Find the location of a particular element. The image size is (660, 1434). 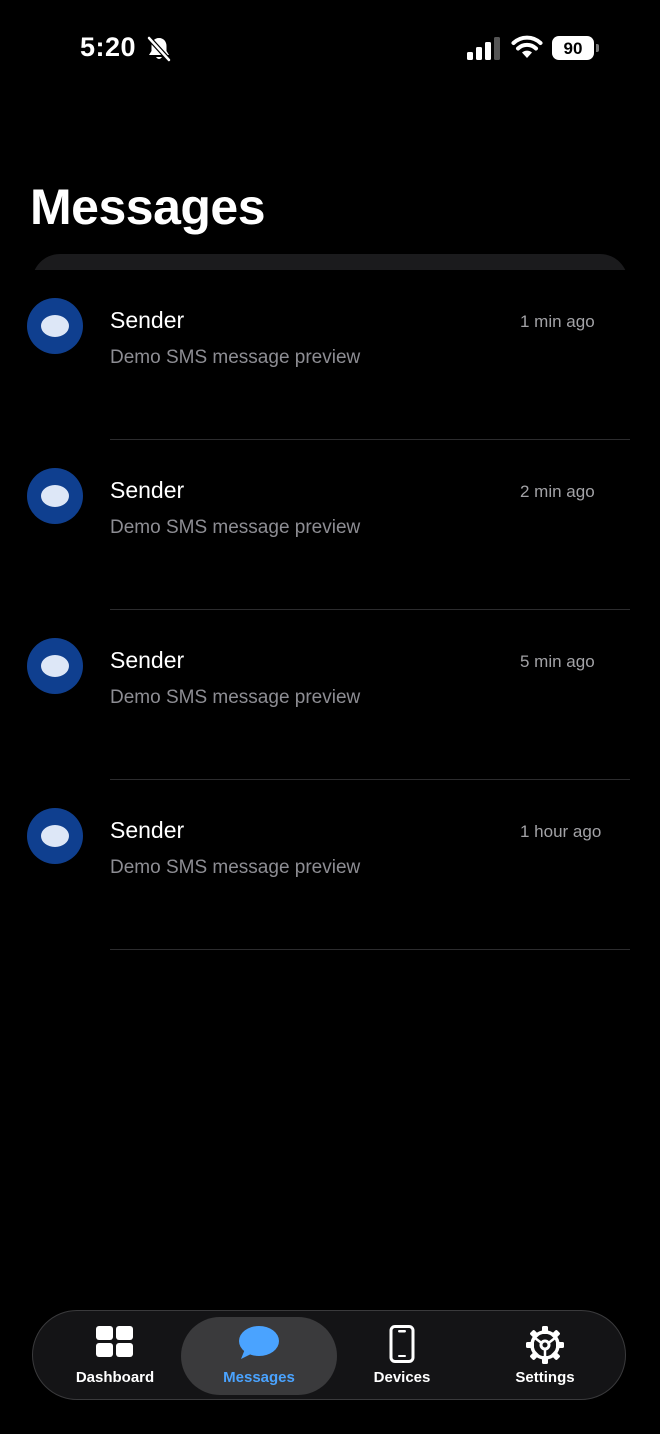

tab-settings: Settings is located at coordinates (545, 1356).